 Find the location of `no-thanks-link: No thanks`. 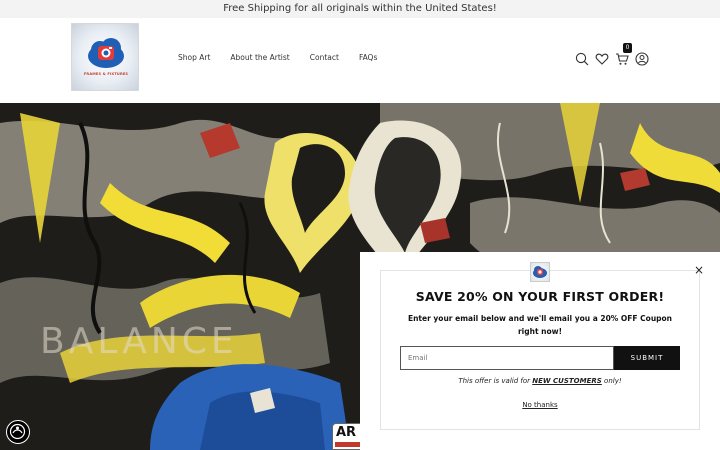

no-thanks-link: No thanks is located at coordinates (540, 405).